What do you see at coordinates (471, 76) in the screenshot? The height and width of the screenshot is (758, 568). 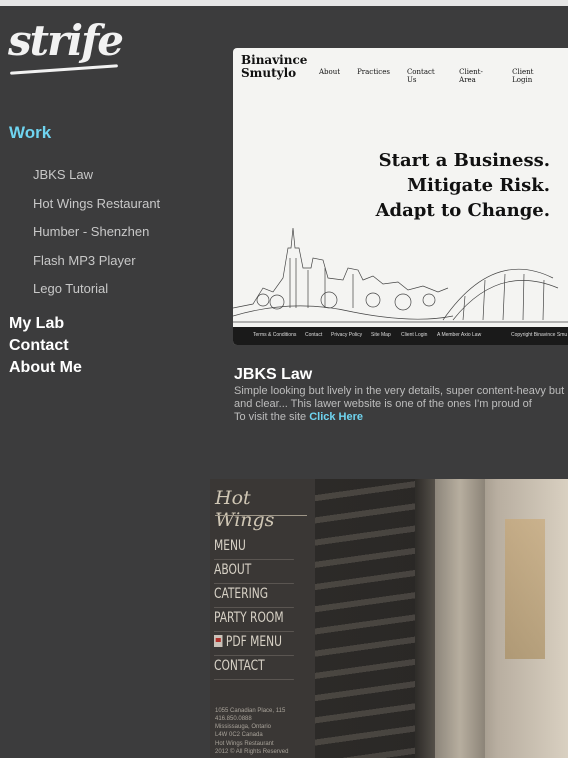 I see `s1-nav-client-area: Client-Area` at bounding box center [471, 76].